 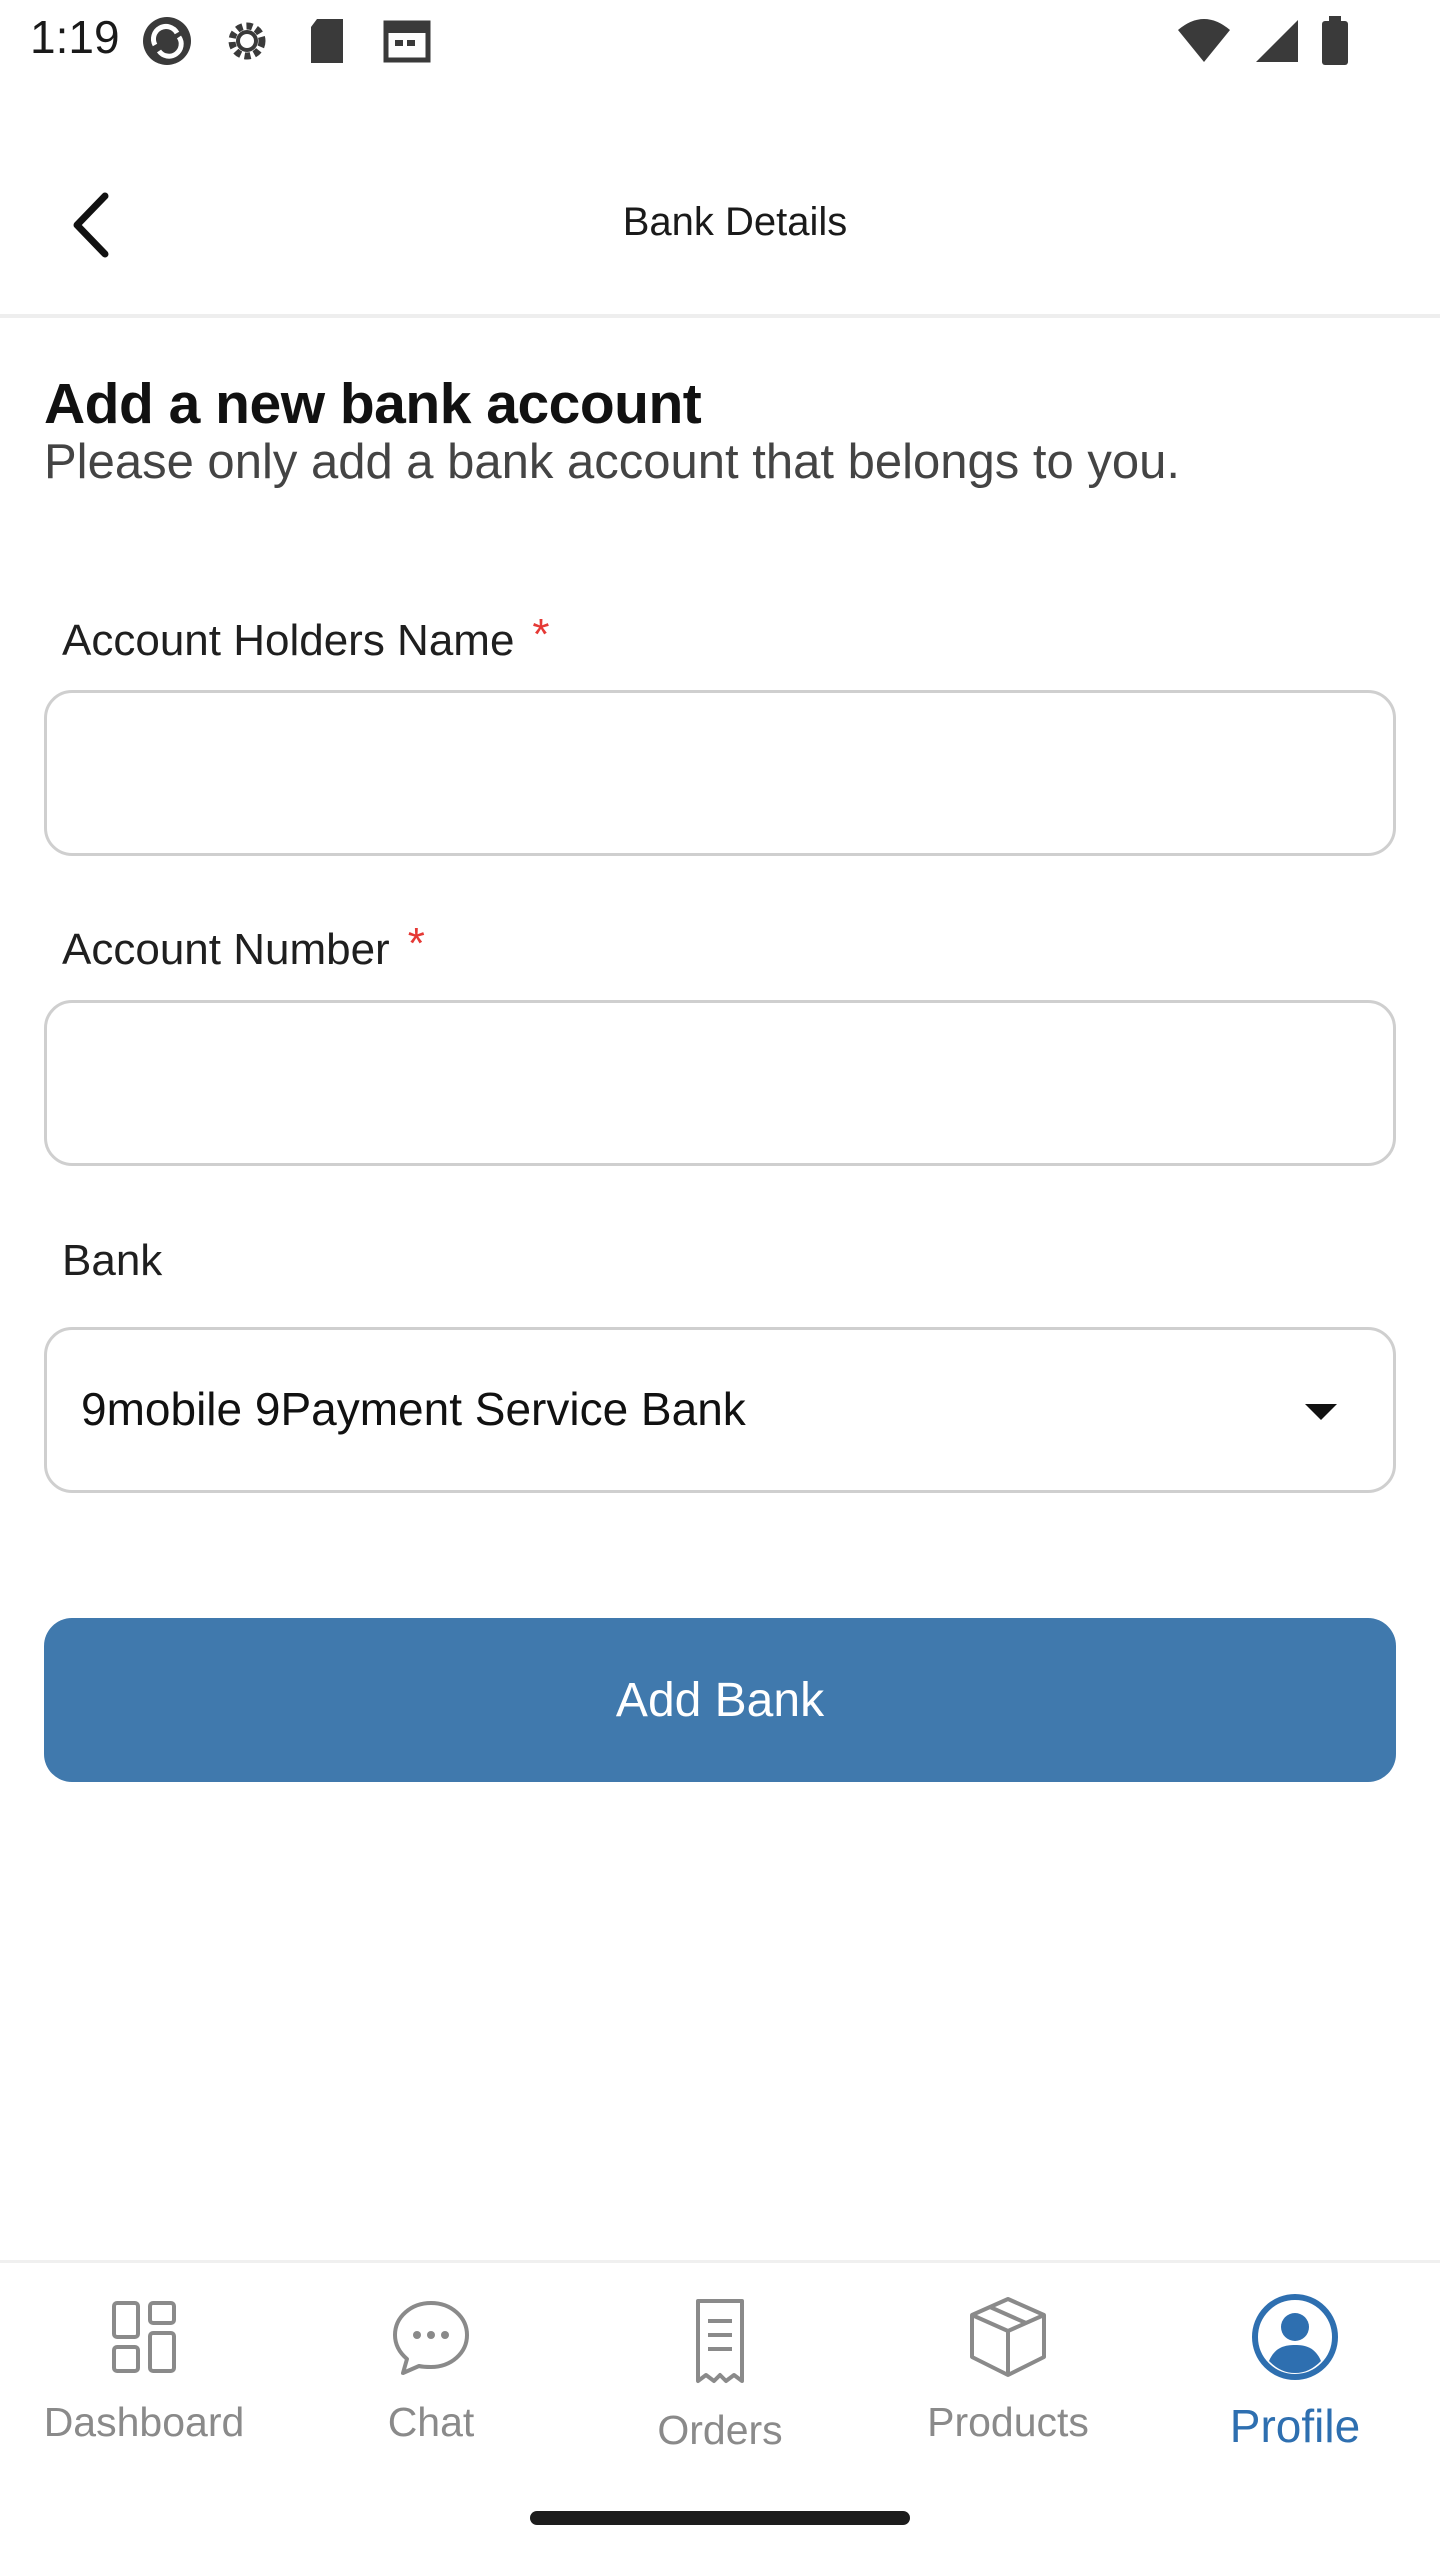 What do you see at coordinates (144, 2337) in the screenshot?
I see `dashboard-icon` at bounding box center [144, 2337].